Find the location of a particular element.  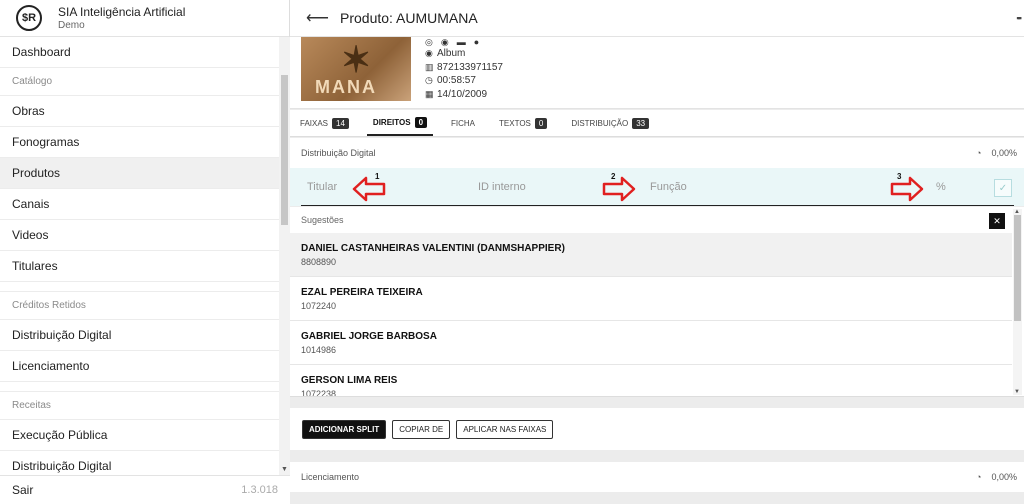

tab-textos: TEXTOS 0 is located at coordinates (523, 123).